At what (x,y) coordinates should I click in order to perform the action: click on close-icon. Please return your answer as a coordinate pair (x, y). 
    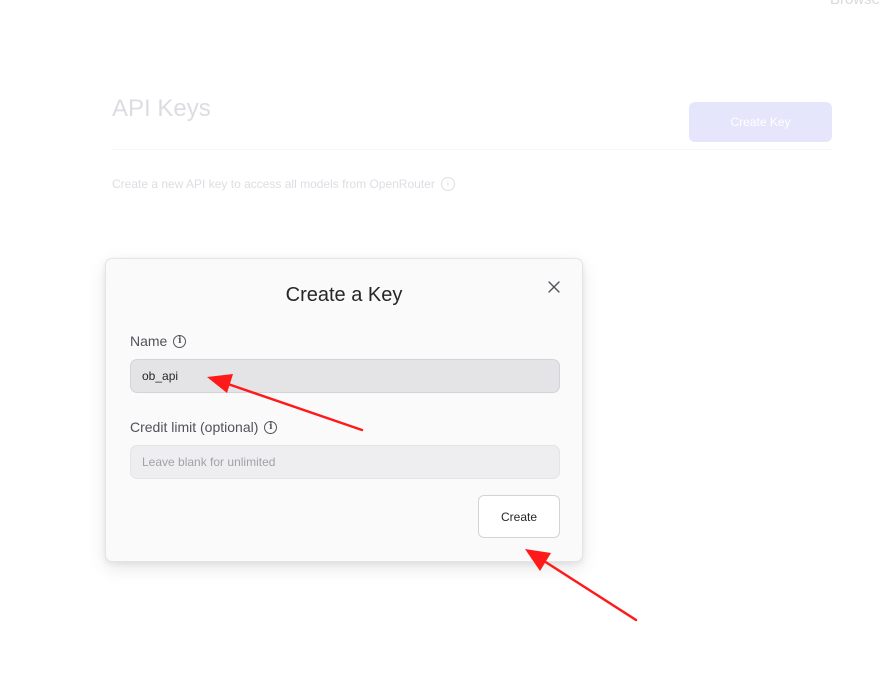
    Looking at the image, I should click on (554, 287).